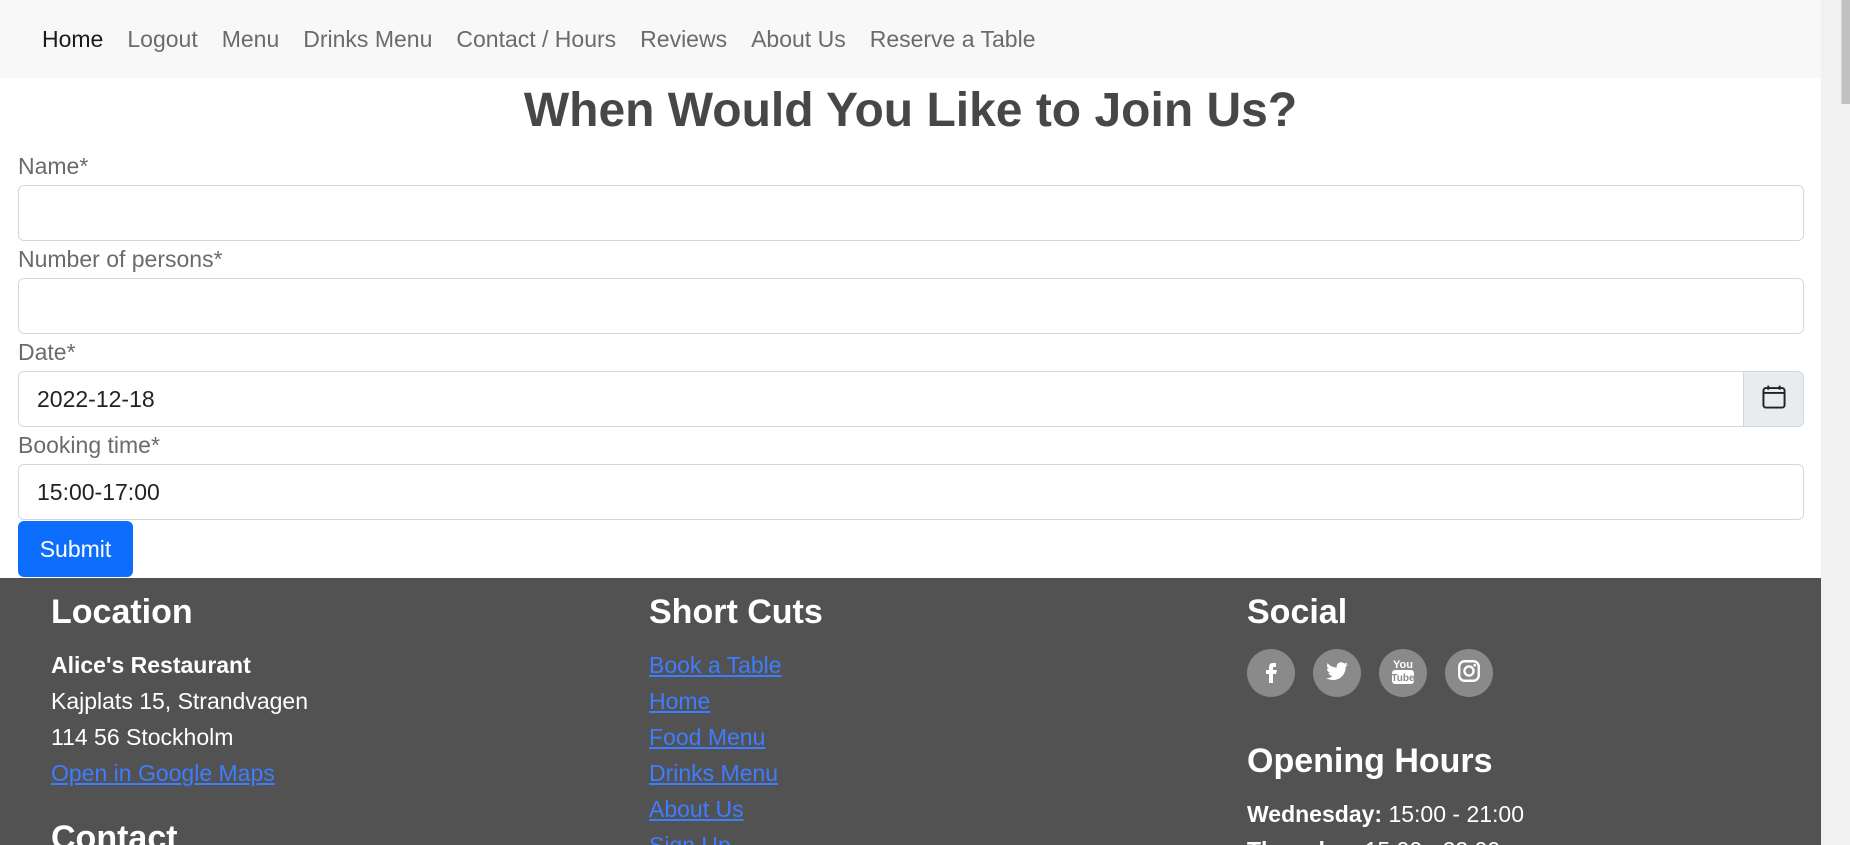 Image resolution: width=1850 pixels, height=845 pixels. Describe the element at coordinates (1370, 761) in the screenshot. I see `opening-hours-heading: Opening Hours` at that location.